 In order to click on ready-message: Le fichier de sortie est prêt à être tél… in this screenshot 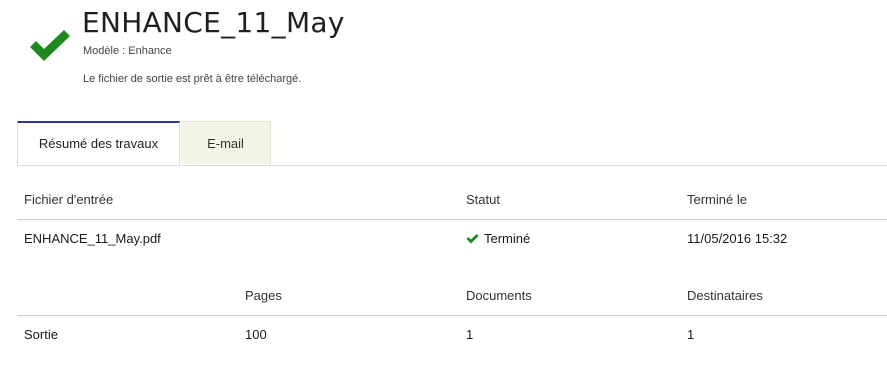, I will do `click(192, 79)`.